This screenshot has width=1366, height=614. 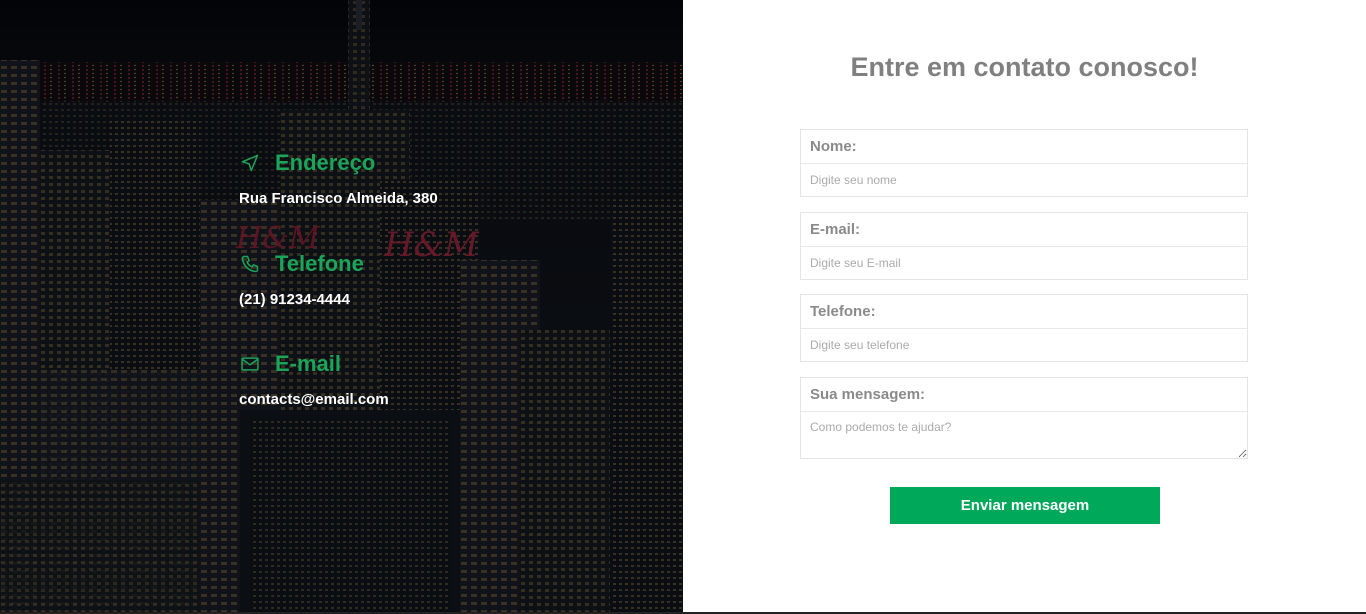 I want to click on email-block: E-mail contacts@email.com, so click(x=314, y=379).